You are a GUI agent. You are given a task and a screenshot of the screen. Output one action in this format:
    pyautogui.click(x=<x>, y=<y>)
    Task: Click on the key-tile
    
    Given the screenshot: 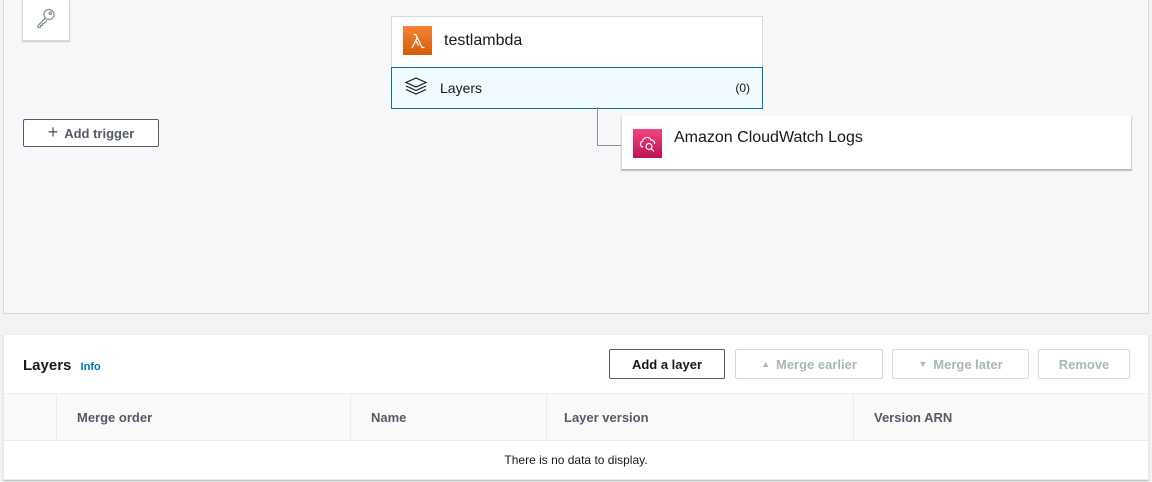 What is the action you would take?
    pyautogui.click(x=46, y=20)
    